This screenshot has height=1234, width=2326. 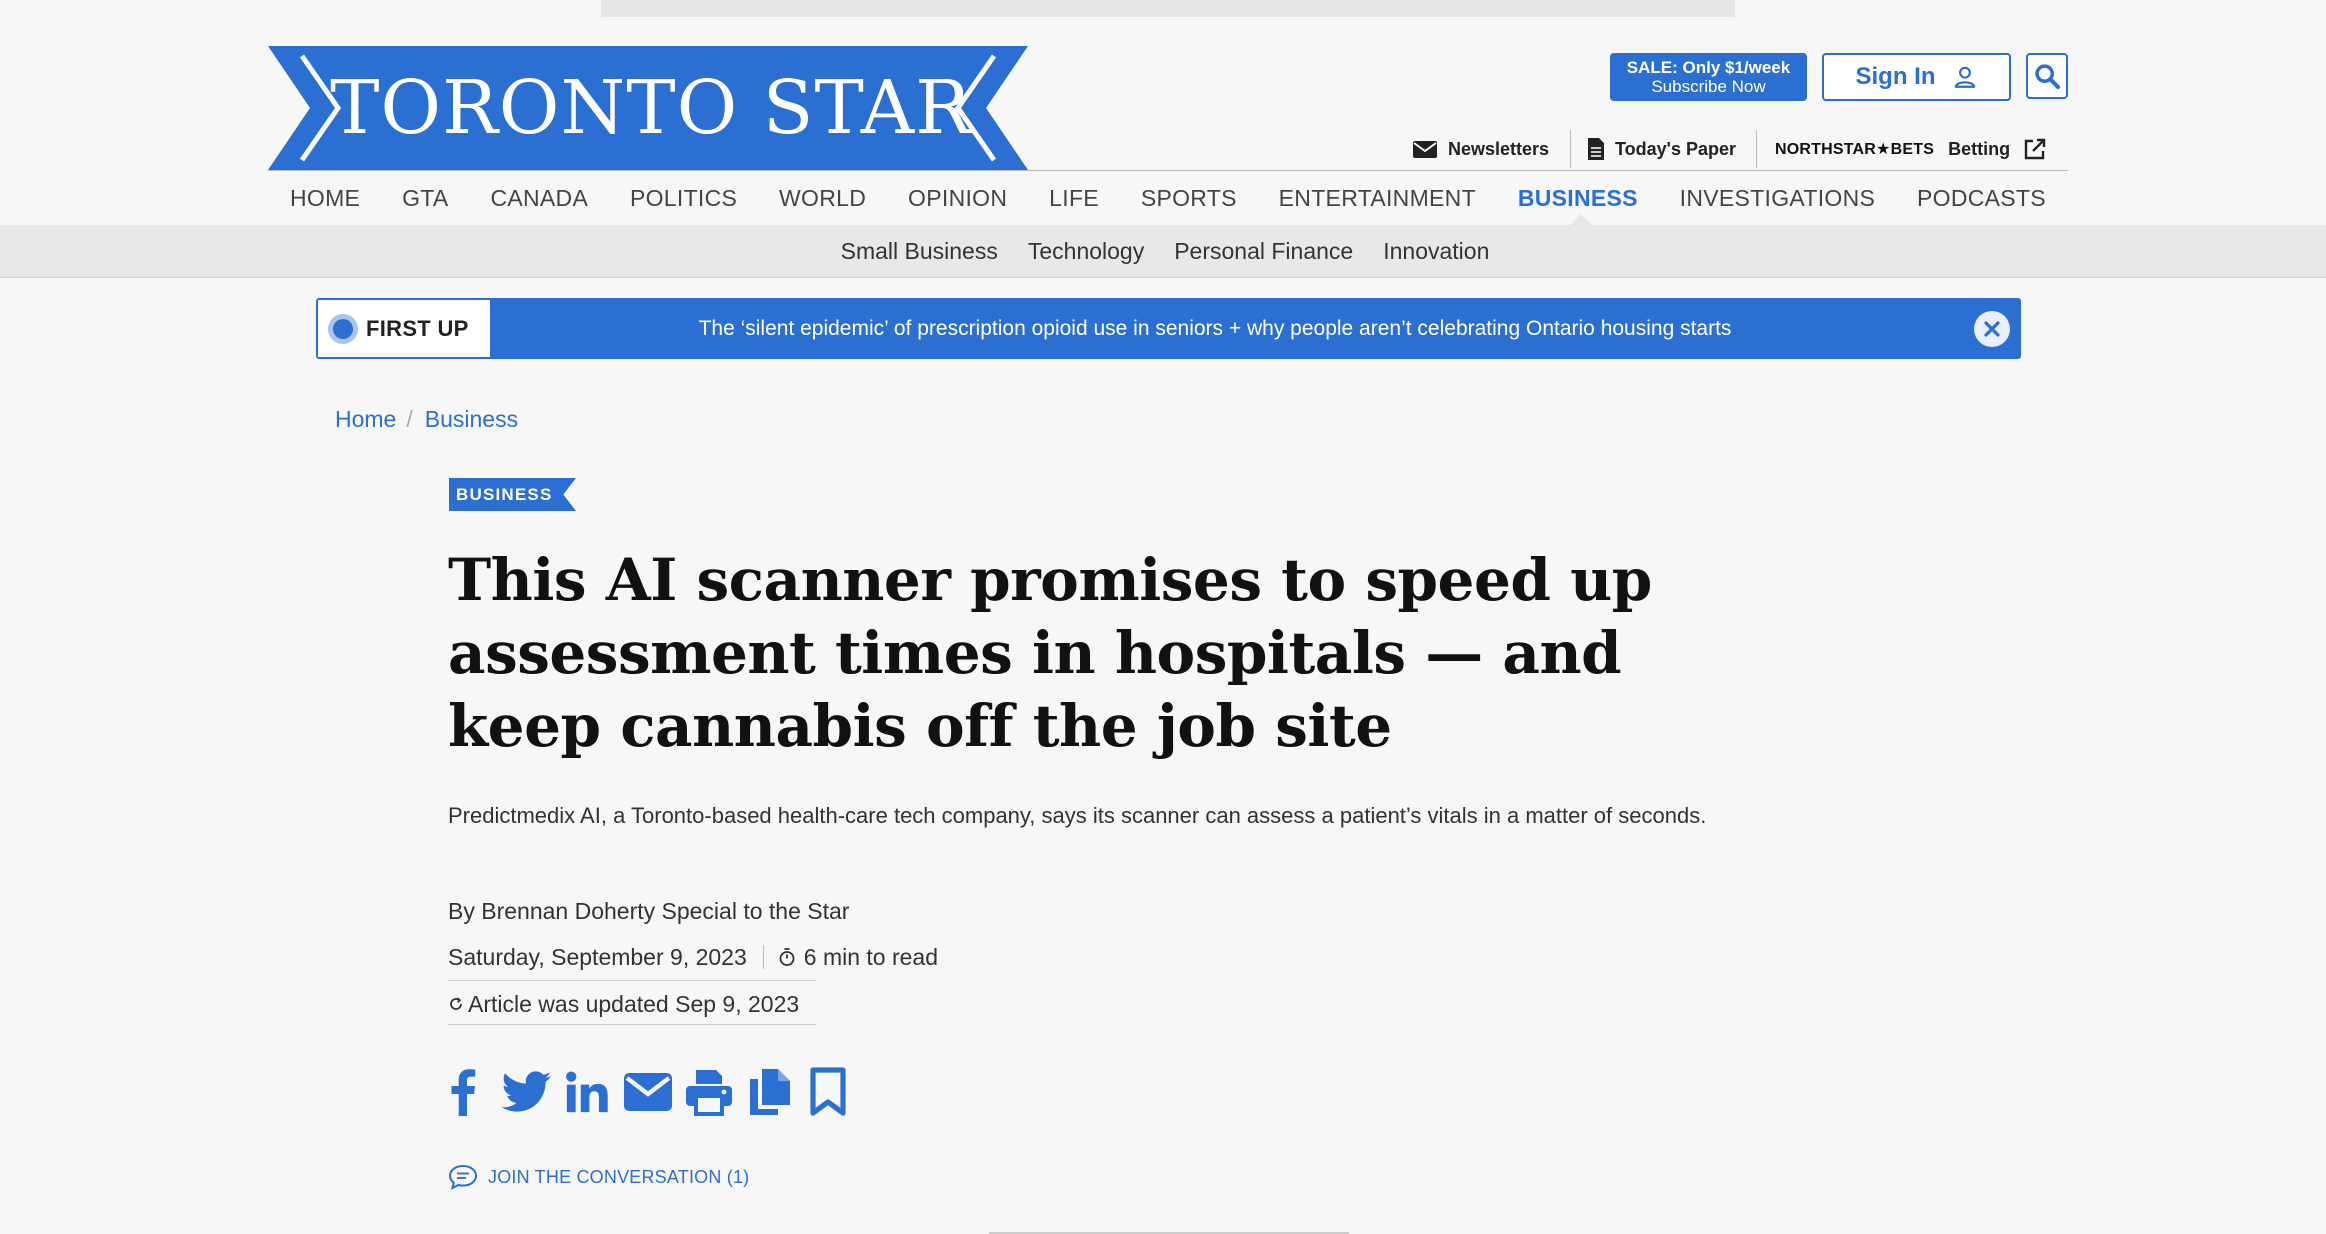 I want to click on copy-icon, so click(x=770, y=1092).